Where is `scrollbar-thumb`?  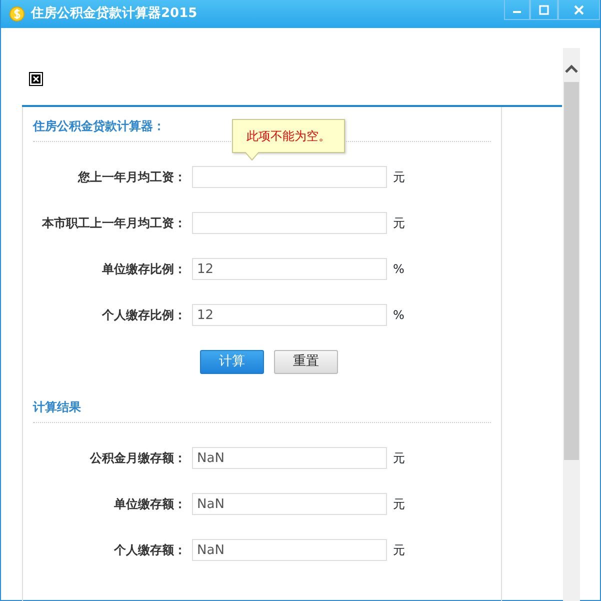
scrollbar-thumb is located at coordinates (571, 271).